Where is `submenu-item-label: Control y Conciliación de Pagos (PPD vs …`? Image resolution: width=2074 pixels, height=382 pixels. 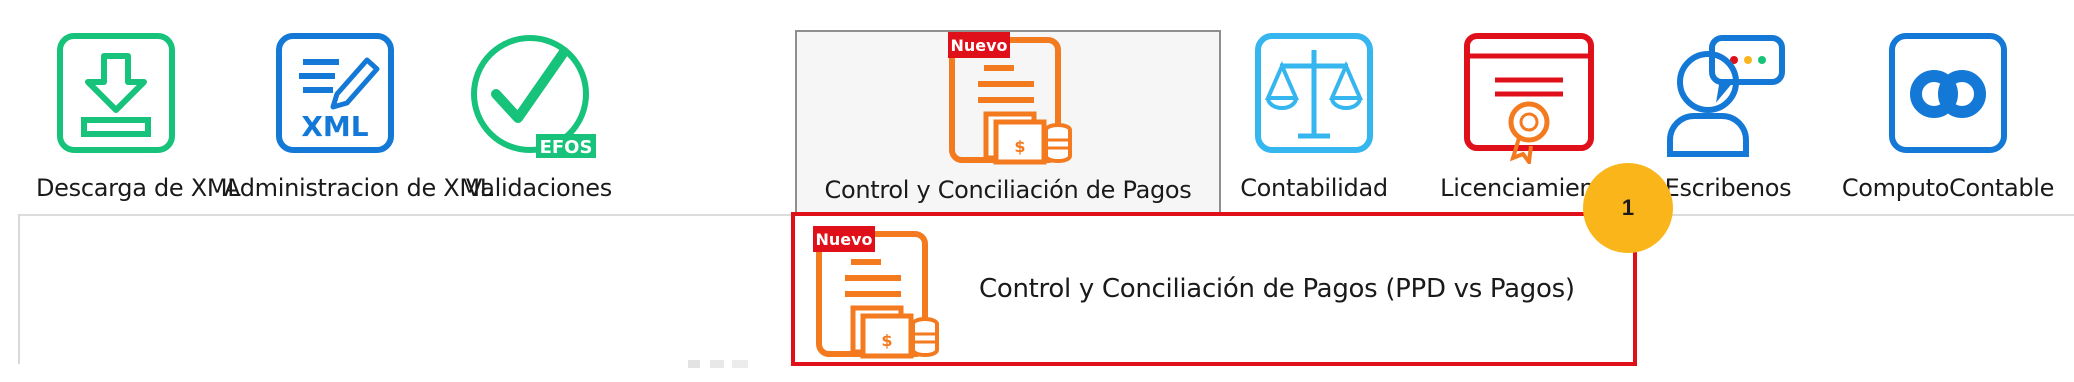
submenu-item-label: Control y Conciliación de Pagos (PPD vs … is located at coordinates (1277, 289).